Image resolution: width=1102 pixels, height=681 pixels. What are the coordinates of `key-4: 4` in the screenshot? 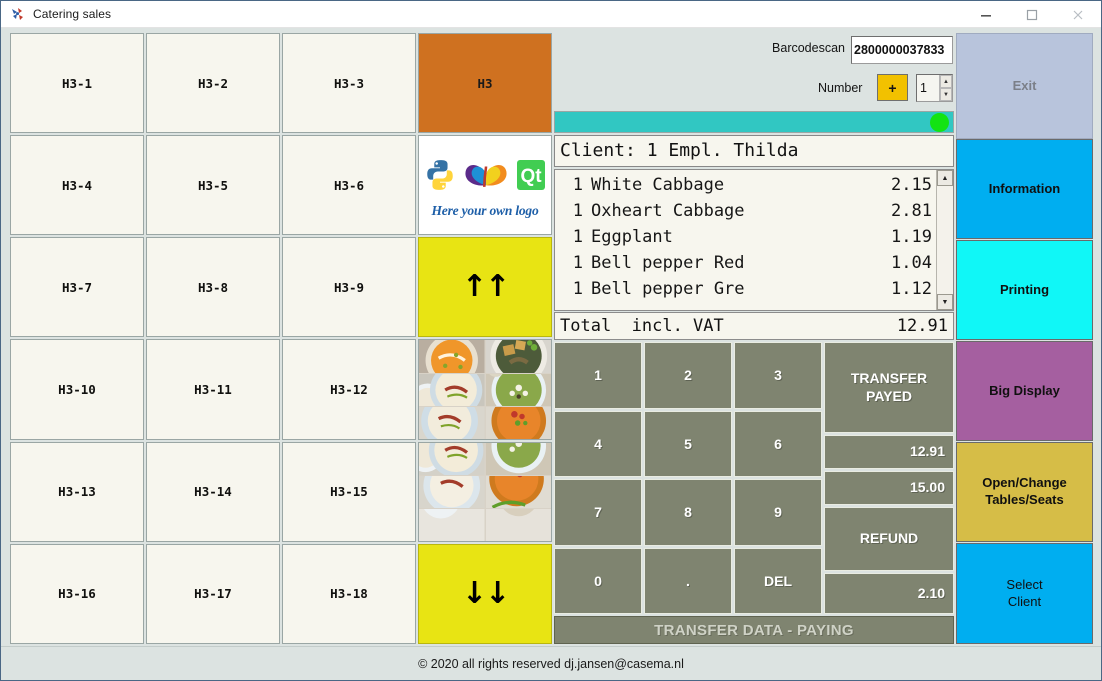 It's located at (598, 443).